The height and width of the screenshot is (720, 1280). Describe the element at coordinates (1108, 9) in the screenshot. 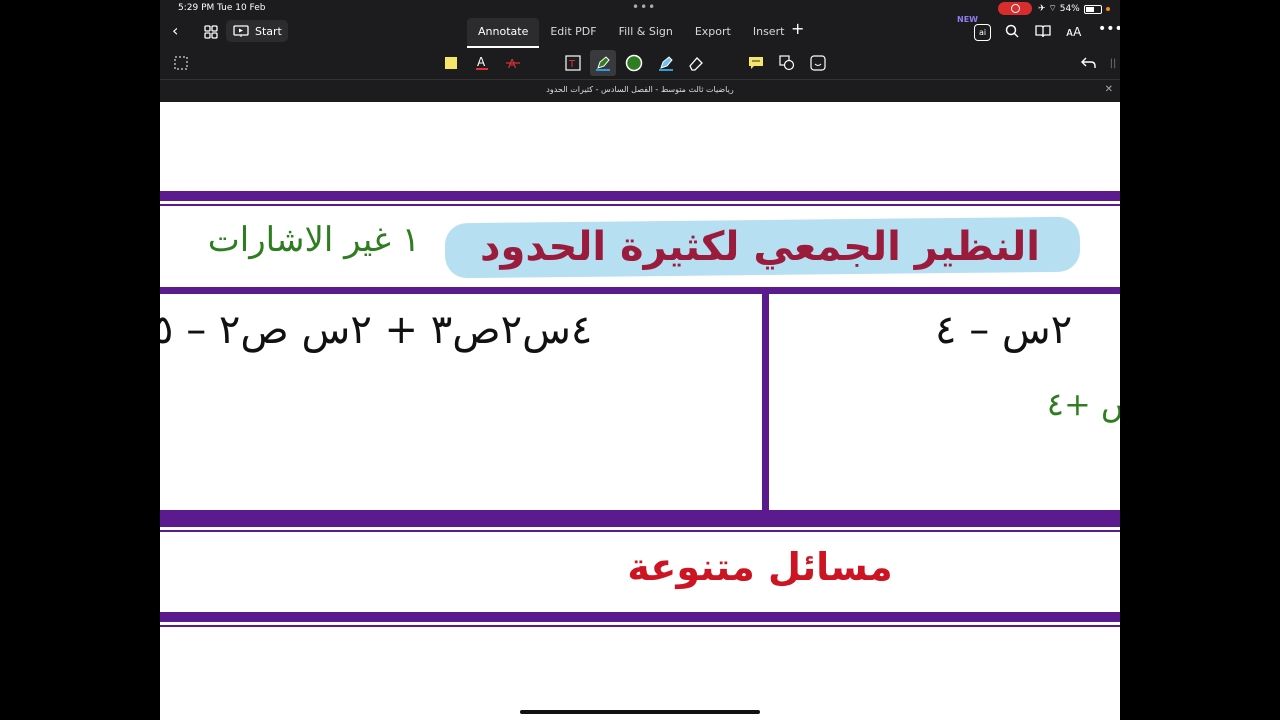

I see `mic-indicator-icon` at that location.